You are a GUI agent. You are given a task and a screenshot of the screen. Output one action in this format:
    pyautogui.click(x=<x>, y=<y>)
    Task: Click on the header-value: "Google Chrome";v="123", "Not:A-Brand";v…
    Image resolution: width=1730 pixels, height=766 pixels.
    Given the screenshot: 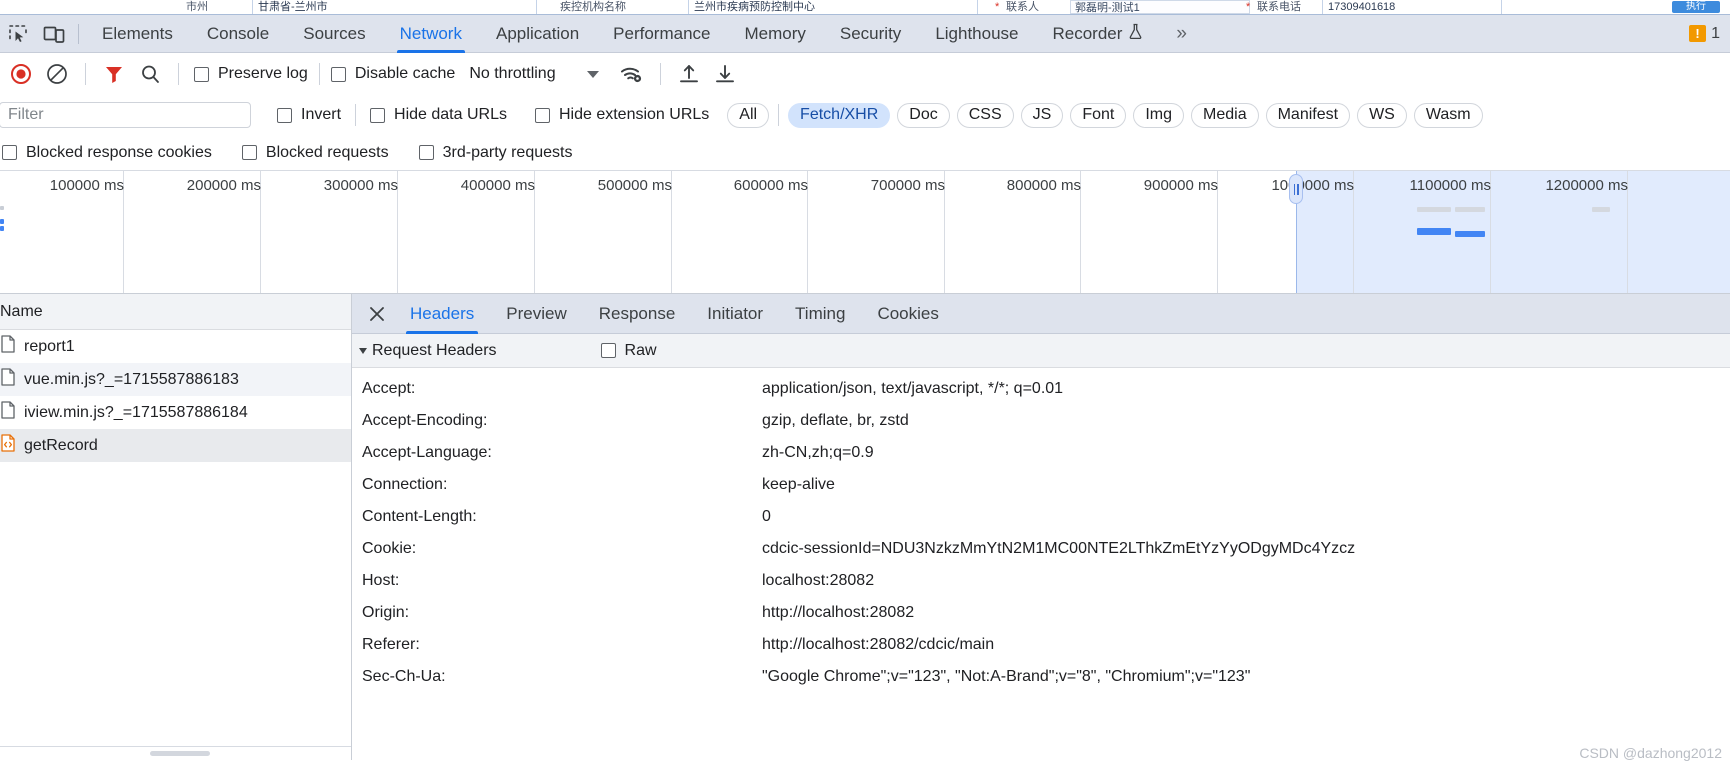 What is the action you would take?
    pyautogui.click(x=1006, y=676)
    